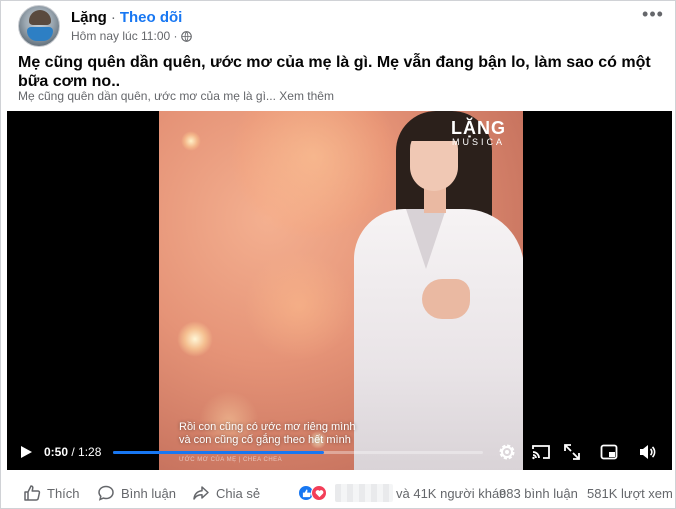  Describe the element at coordinates (572, 452) in the screenshot. I see `fullscreen-icon` at that location.